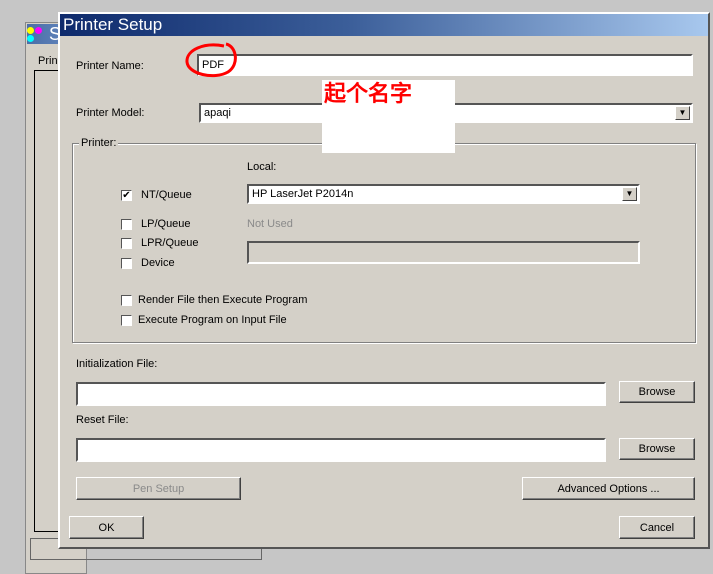 The image size is (713, 574). I want to click on lp-queue-label: LP/Queue, so click(166, 224).